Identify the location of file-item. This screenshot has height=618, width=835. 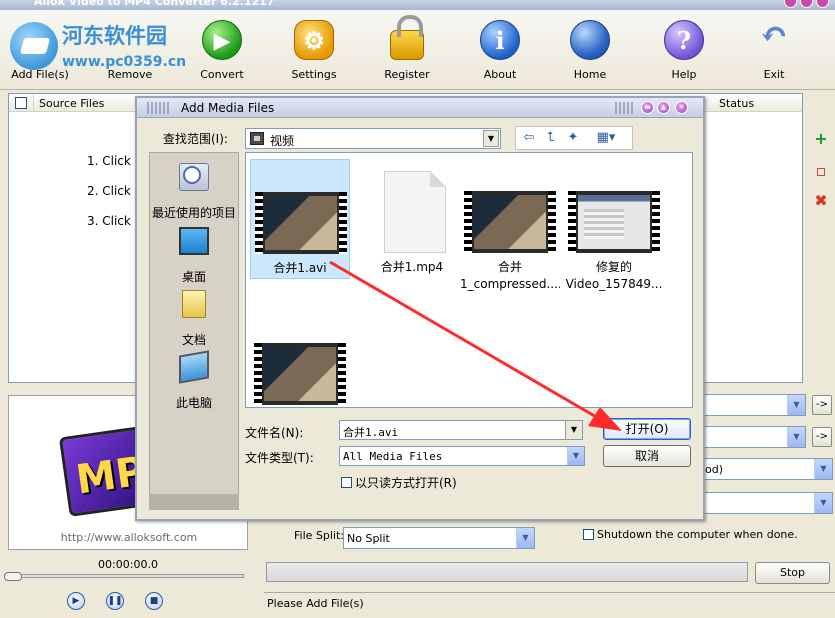
(300, 359).